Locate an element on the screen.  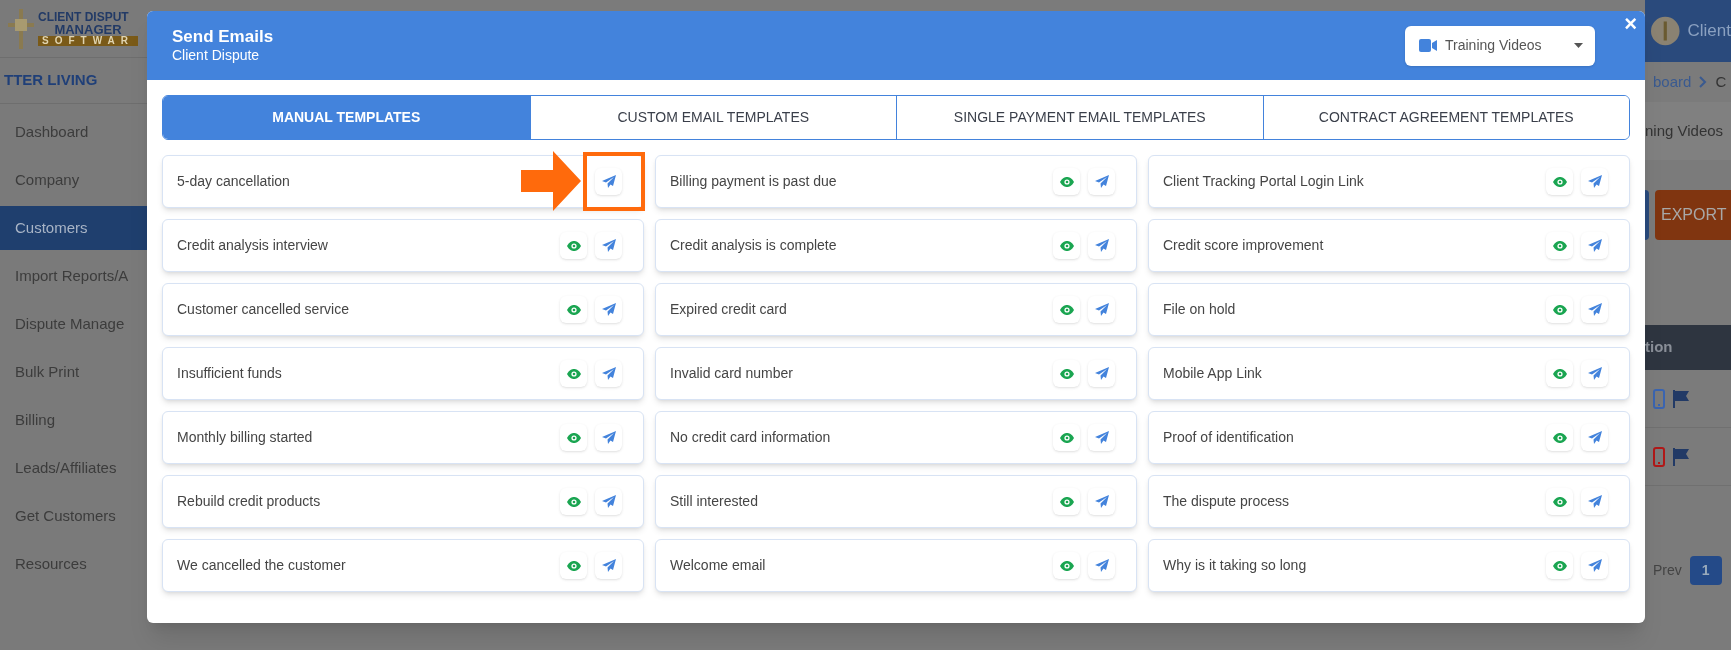
caret-icon is located at coordinates (1578, 45).